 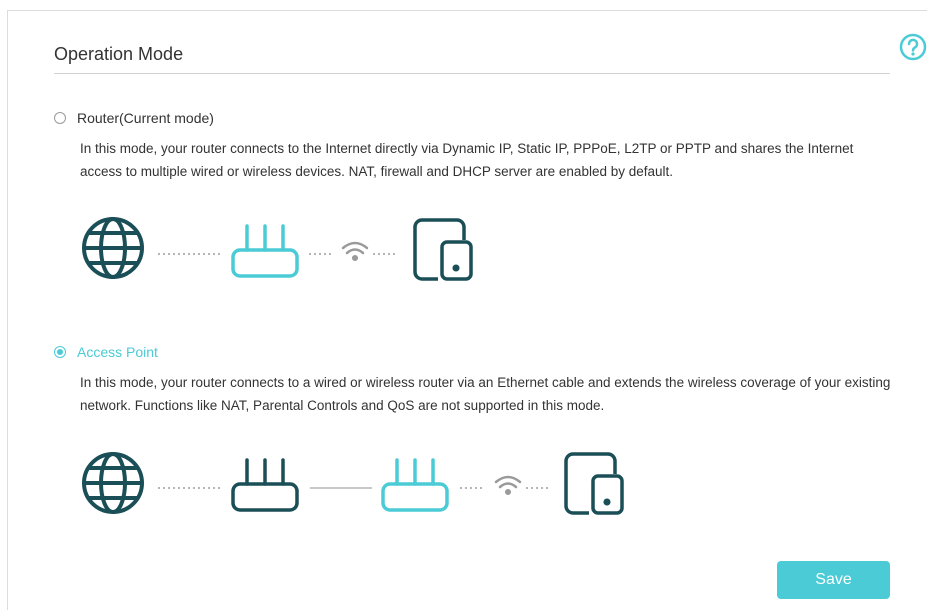 I want to click on title-divider, so click(x=472, y=73).